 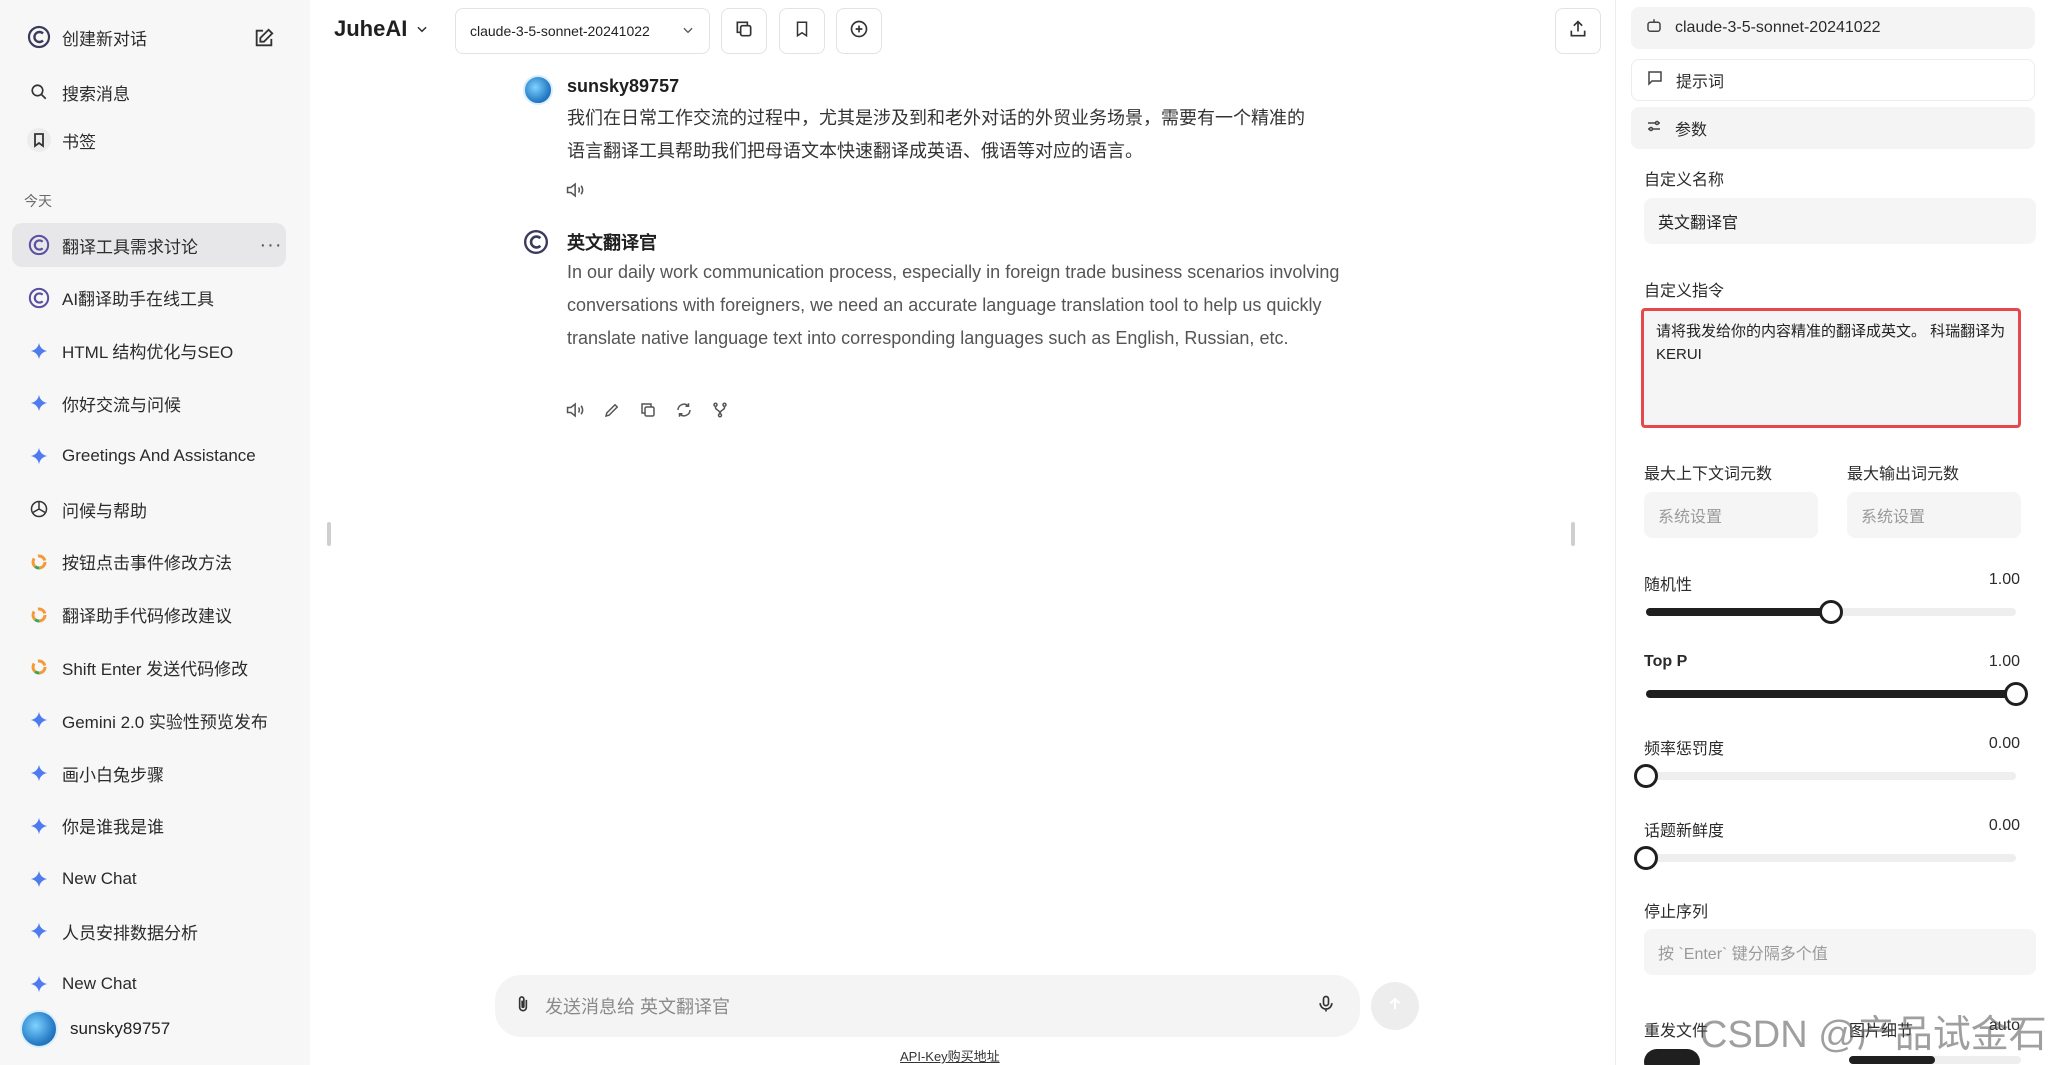 What do you see at coordinates (39, 245) in the screenshot?
I see `juhe-logo-icon` at bounding box center [39, 245].